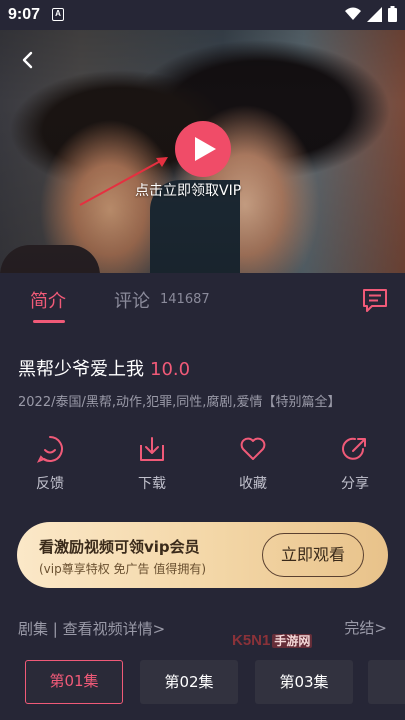 The height and width of the screenshot is (720, 405). I want to click on vip-banner-subtitle: (vip尊享特权 免广告 值得拥有), so click(123, 569).